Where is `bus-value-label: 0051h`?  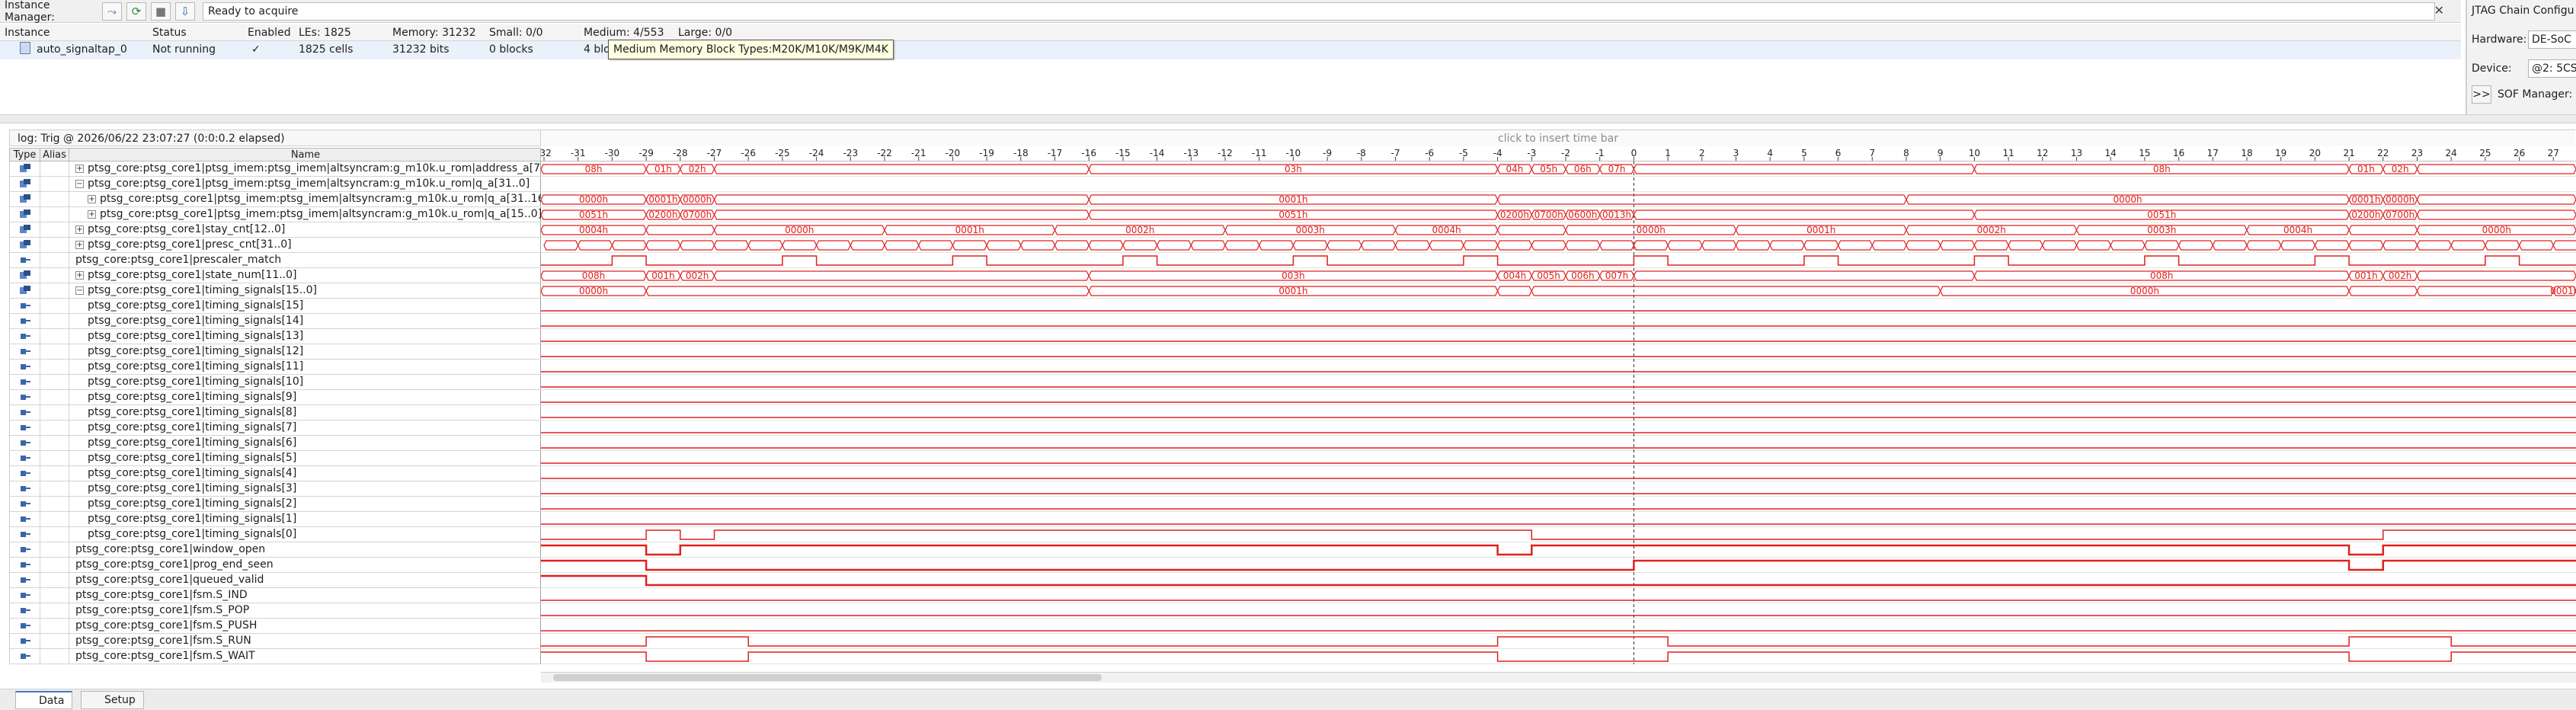
bus-value-label: 0051h is located at coordinates (2161, 214).